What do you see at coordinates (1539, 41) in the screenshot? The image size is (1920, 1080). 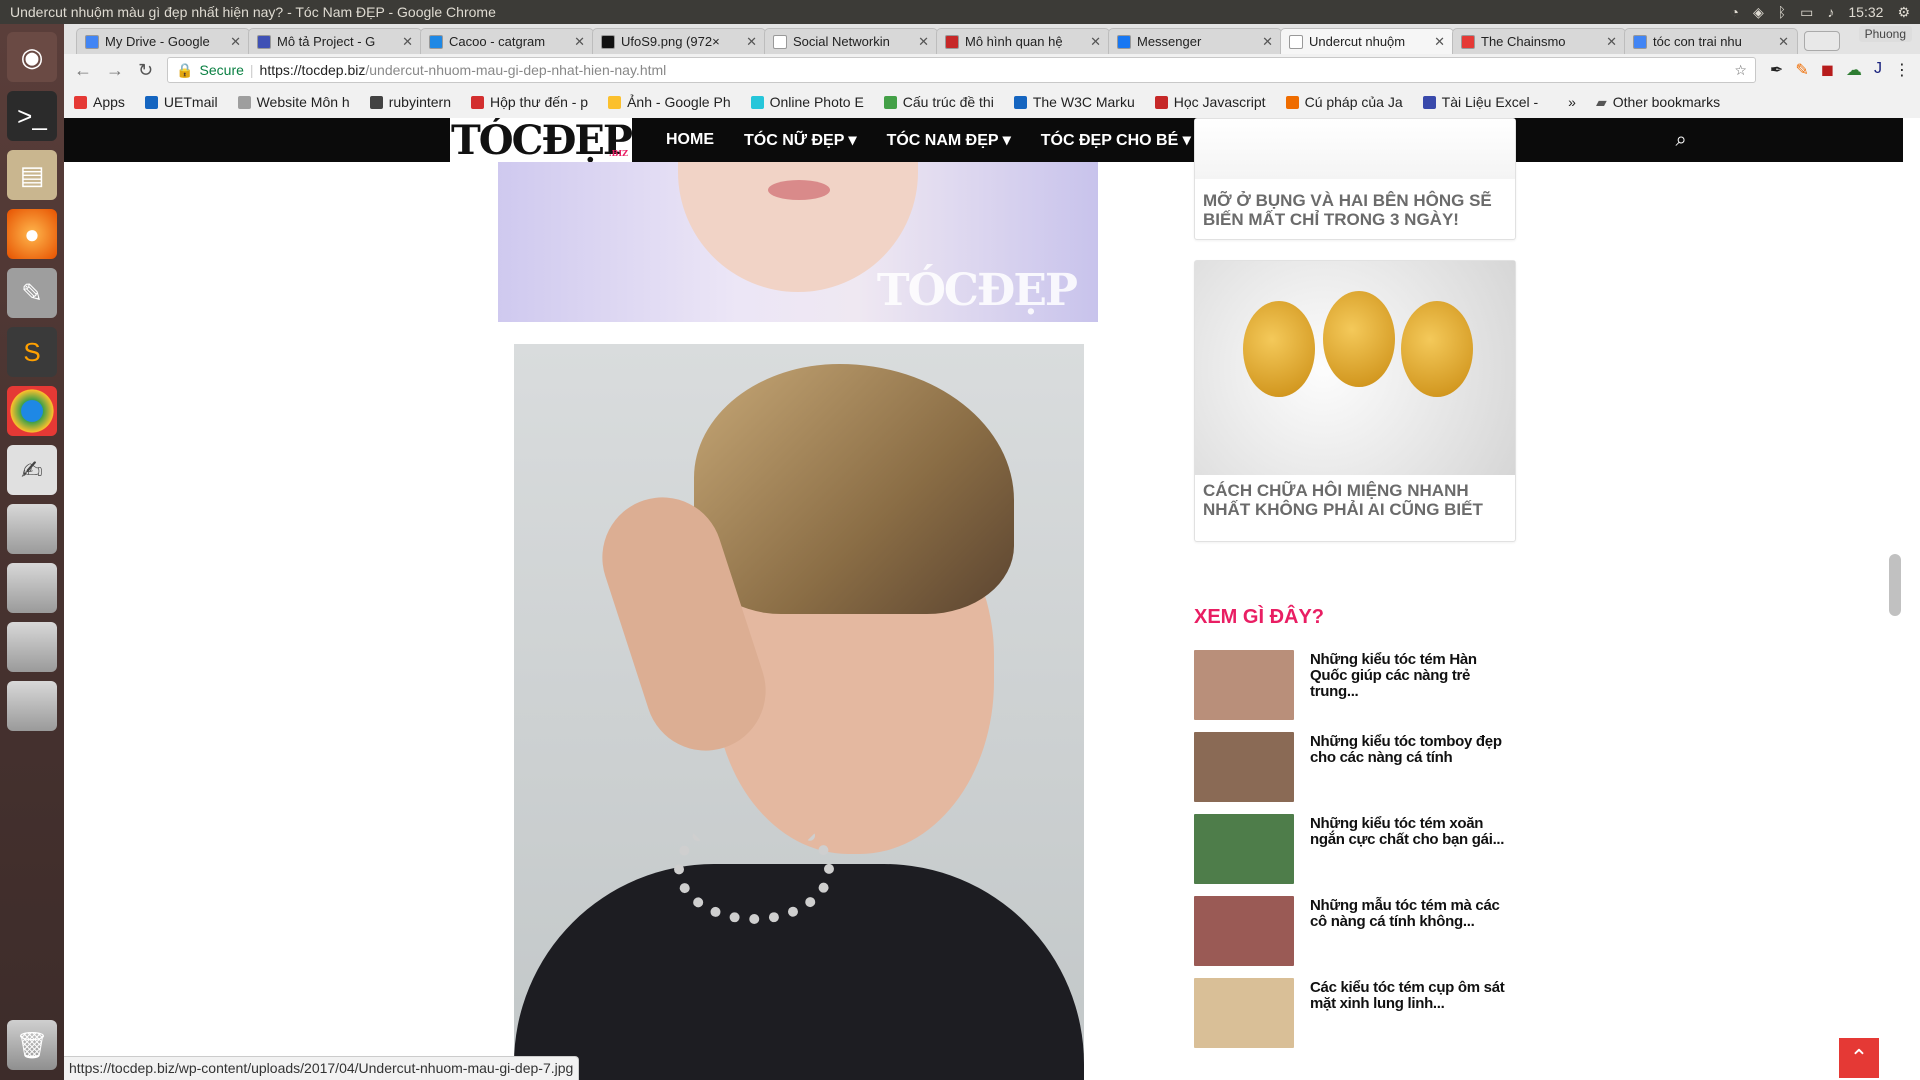 I see `browser-tab: The Chainsmo ✕` at bounding box center [1539, 41].